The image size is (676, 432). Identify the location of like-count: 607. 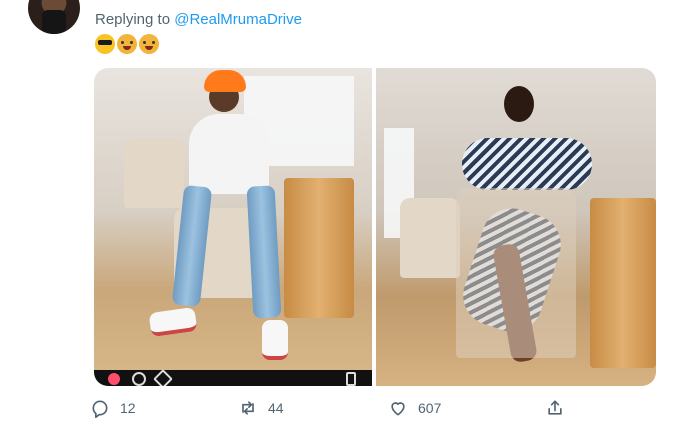
(430, 408).